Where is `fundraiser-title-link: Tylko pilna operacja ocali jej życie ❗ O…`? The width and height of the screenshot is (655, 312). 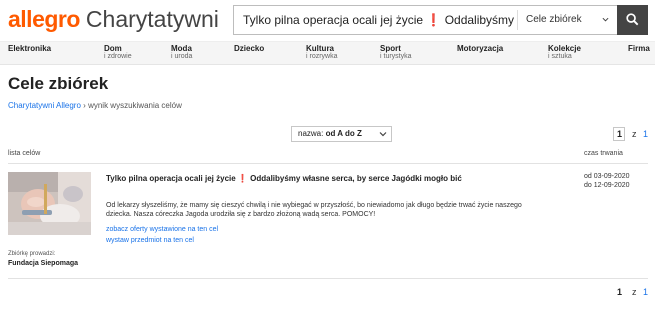 fundraiser-title-link: Tylko pilna operacja ocali jej życie ❗ O… is located at coordinates (284, 178).